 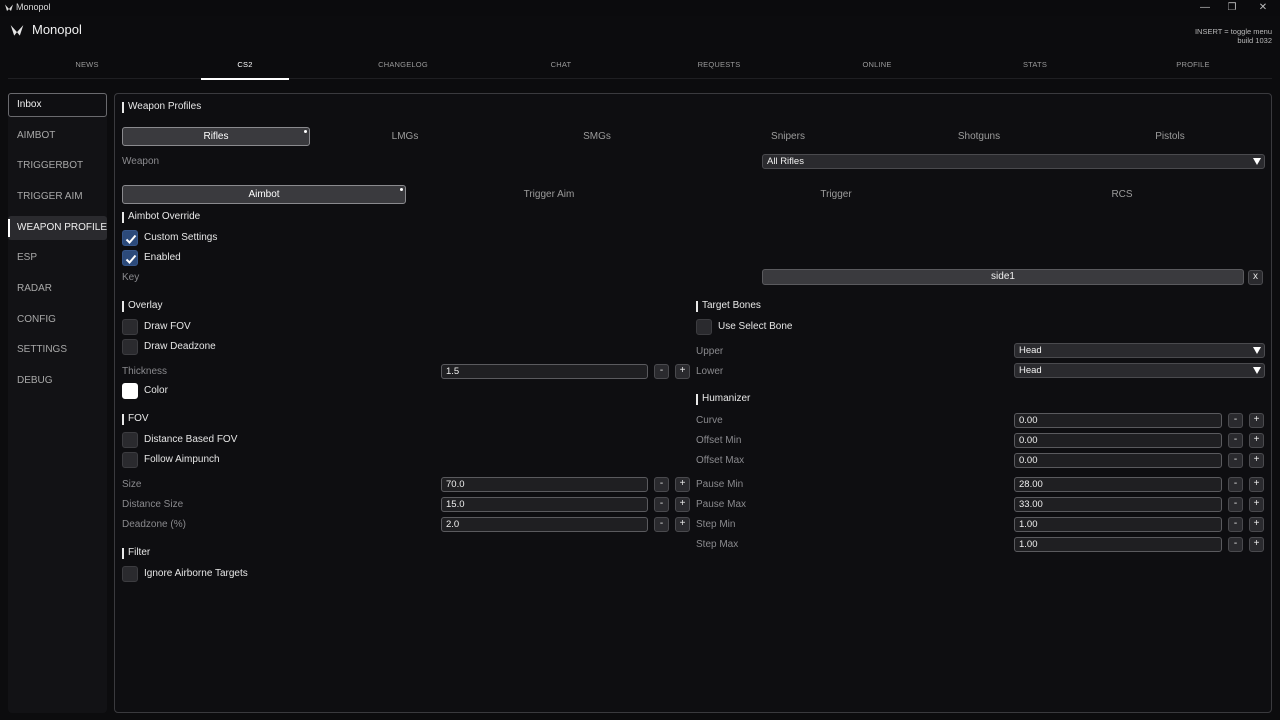 What do you see at coordinates (222, 238) in the screenshot?
I see `custom-settings-checkbox: Custom Settings` at bounding box center [222, 238].